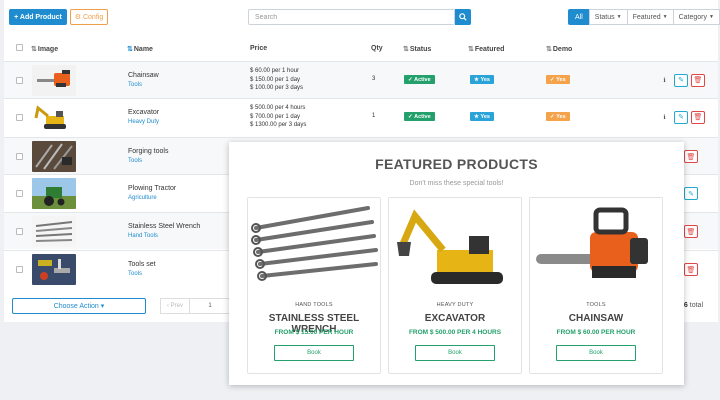 The width and height of the screenshot is (720, 400). Describe the element at coordinates (143, 236) in the screenshot. I see `product-category-link: Hand Tools` at that location.